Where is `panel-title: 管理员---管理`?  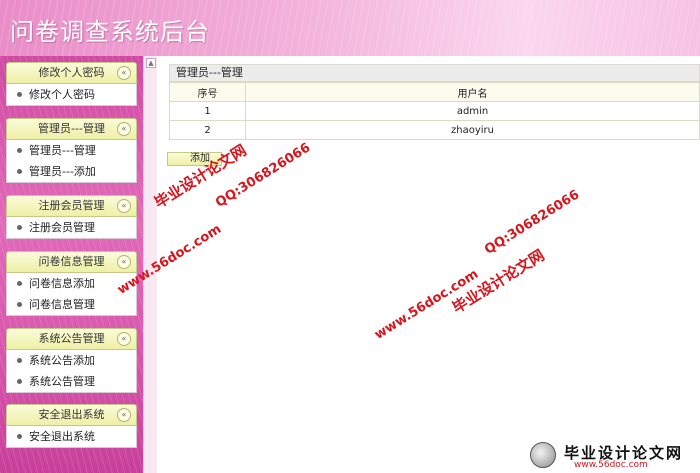 panel-title: 管理员---管理 is located at coordinates (434, 73).